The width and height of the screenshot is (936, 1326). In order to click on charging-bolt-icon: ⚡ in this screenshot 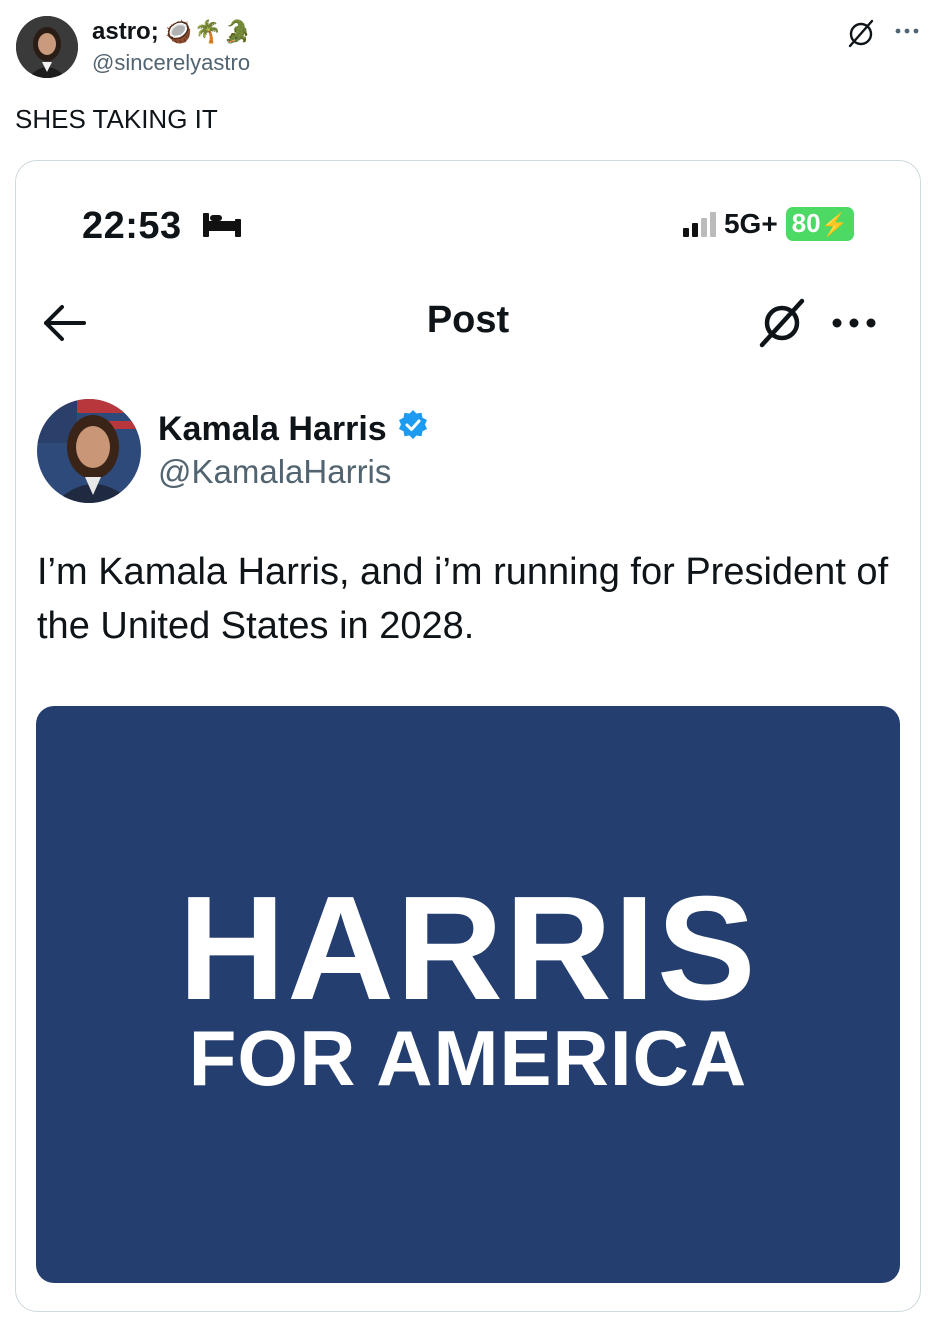, I will do `click(834, 224)`.